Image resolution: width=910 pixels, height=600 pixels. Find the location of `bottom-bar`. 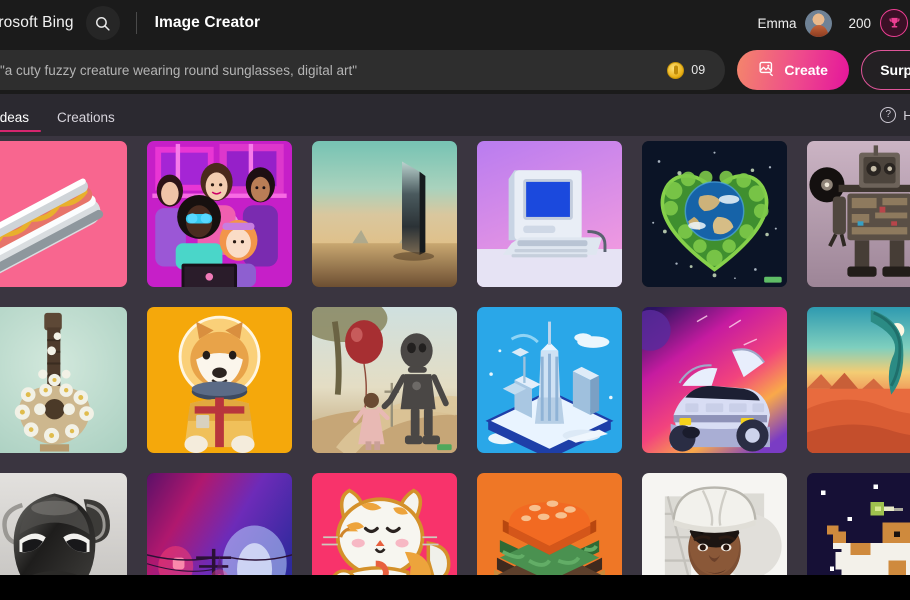

bottom-bar is located at coordinates (455, 587).